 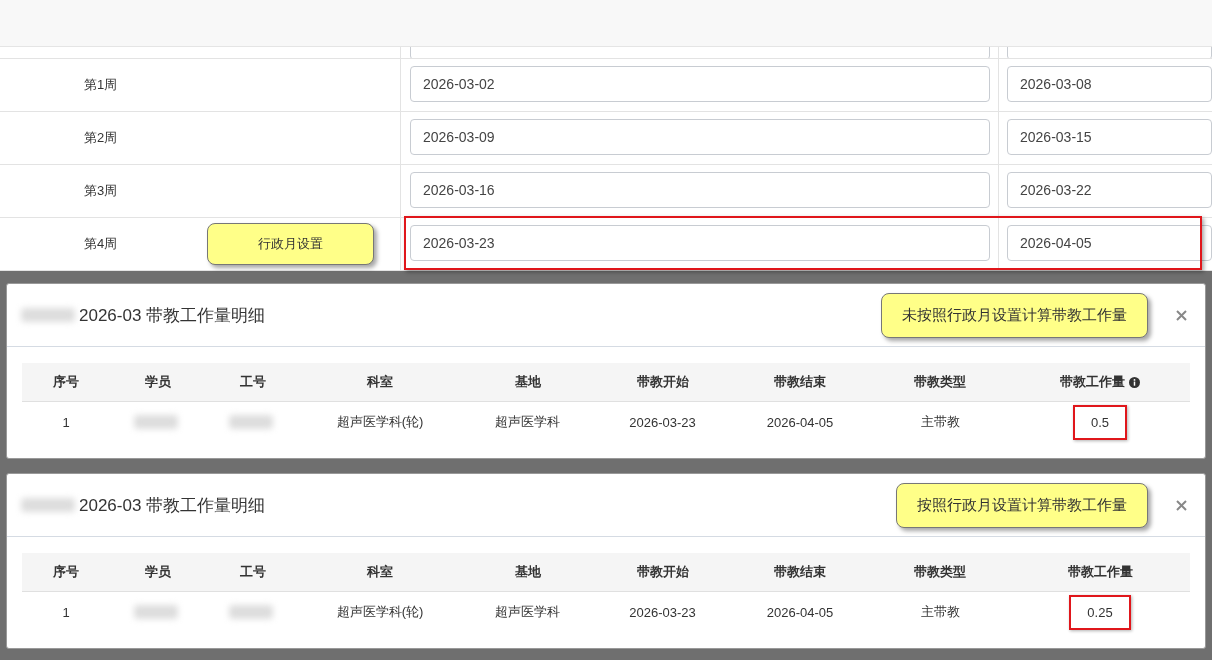 I want to click on week-label: 第3周, so click(x=101, y=191).